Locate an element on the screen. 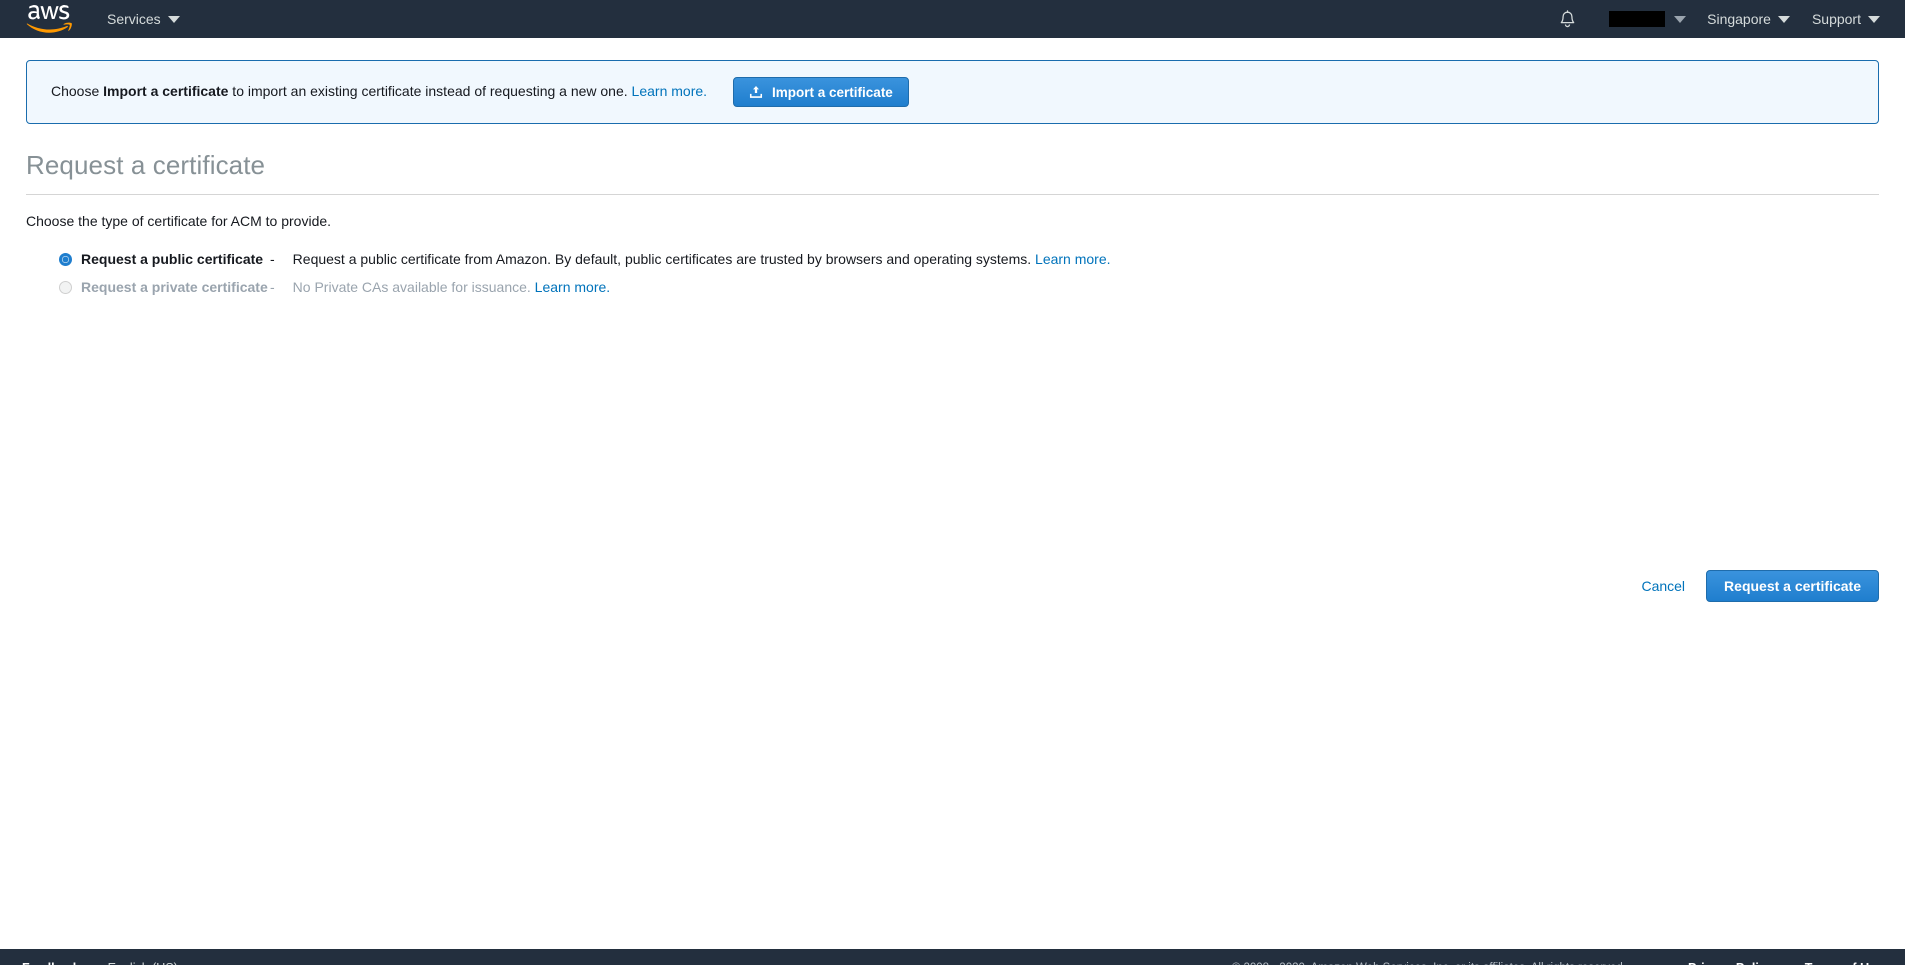 This screenshot has width=1905, height=965. notification-bell-icon is located at coordinates (1567, 19).